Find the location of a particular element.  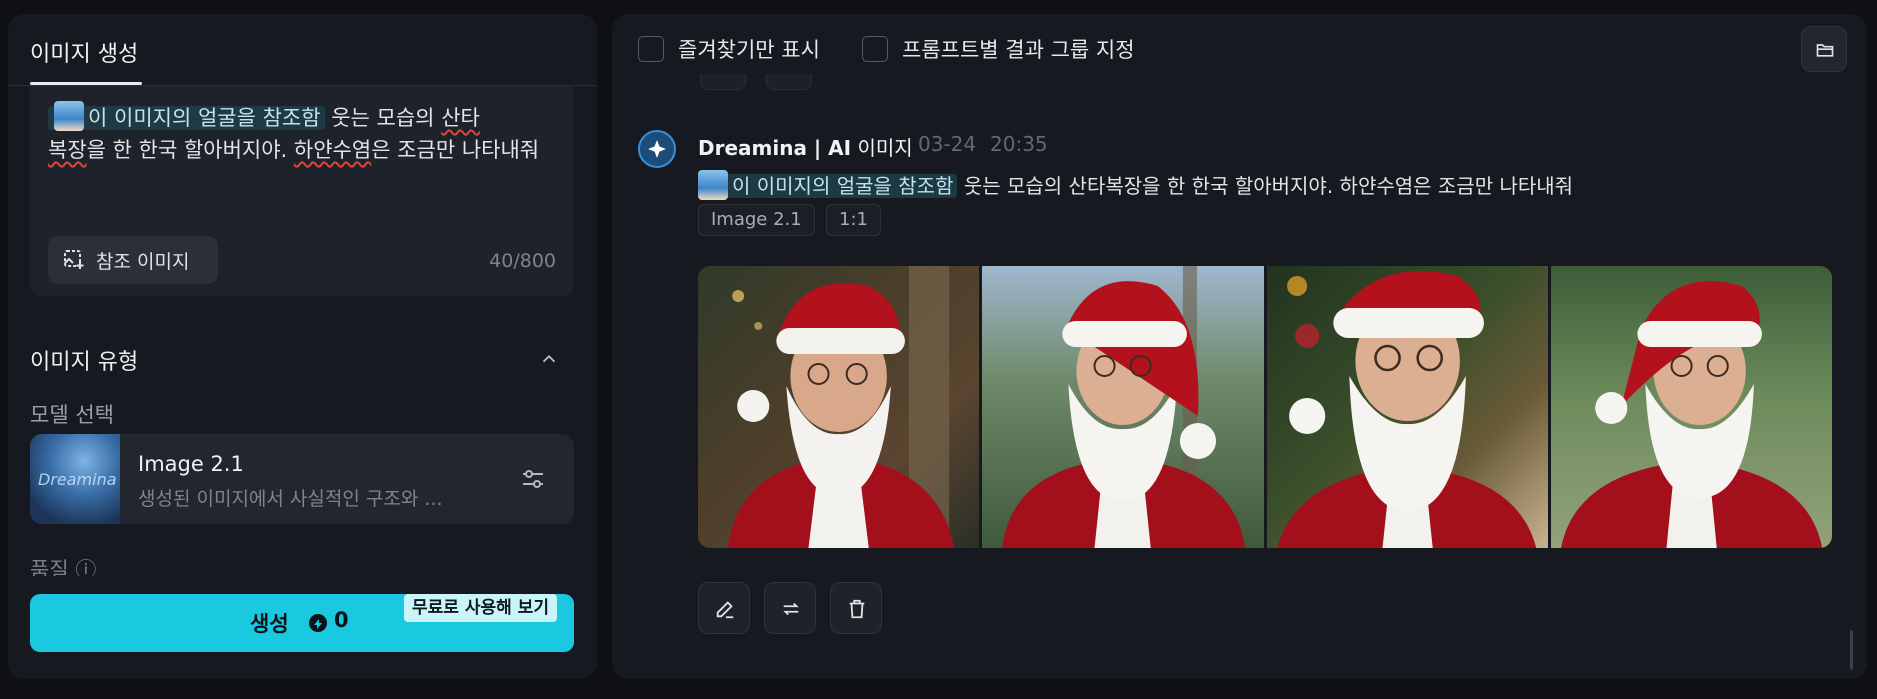

chevron-up-icon is located at coordinates (549, 359).